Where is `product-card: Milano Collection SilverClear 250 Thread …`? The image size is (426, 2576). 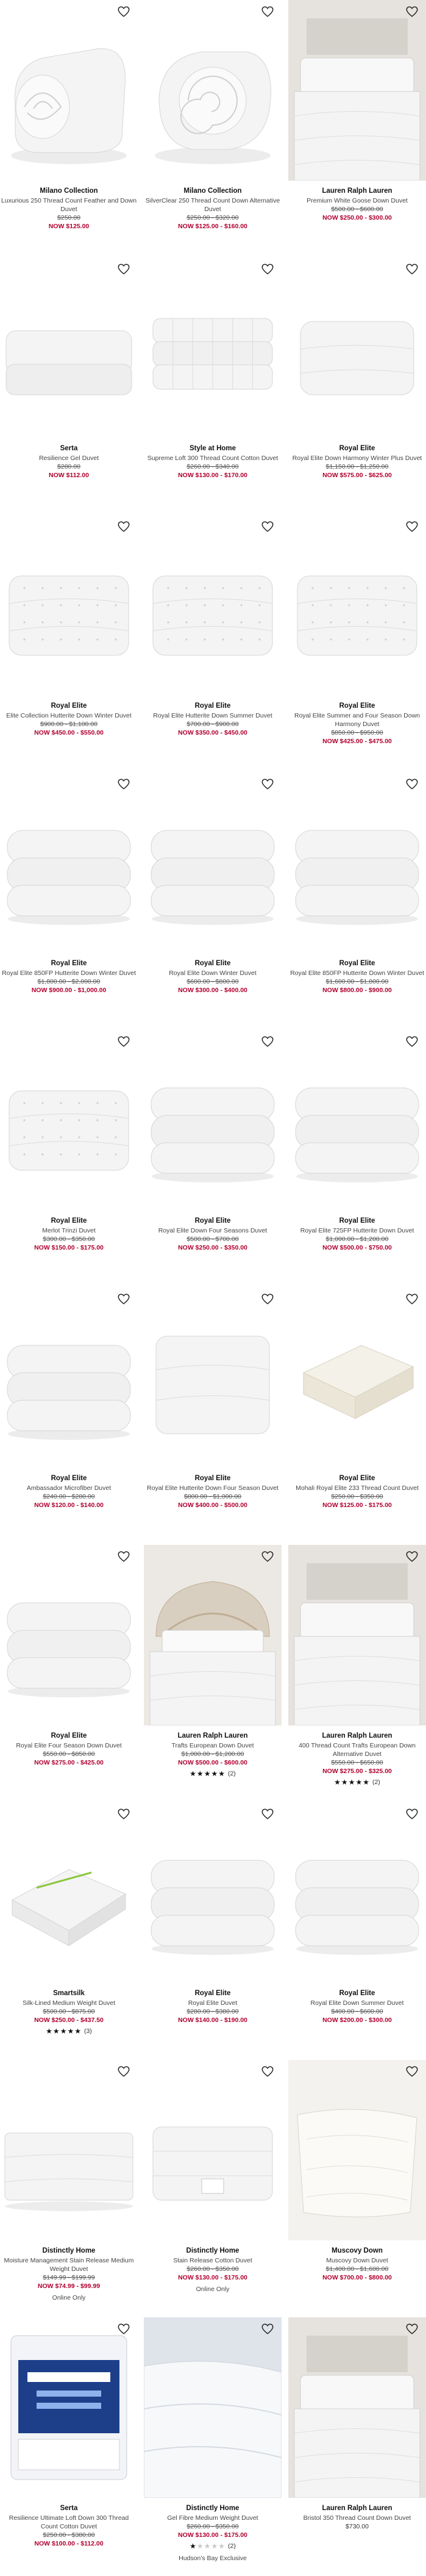 product-card: Milano Collection SilverClear 250 Thread … is located at coordinates (213, 124).